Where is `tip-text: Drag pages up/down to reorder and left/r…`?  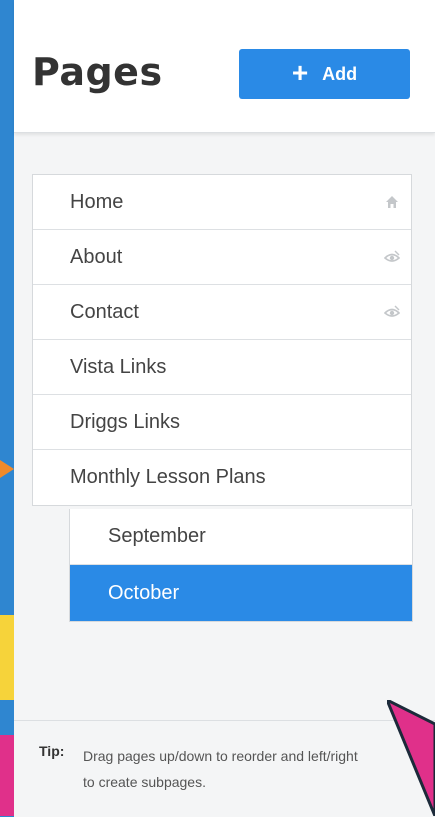 tip-text: Drag pages up/down to reorder and left/r… is located at coordinates (220, 769).